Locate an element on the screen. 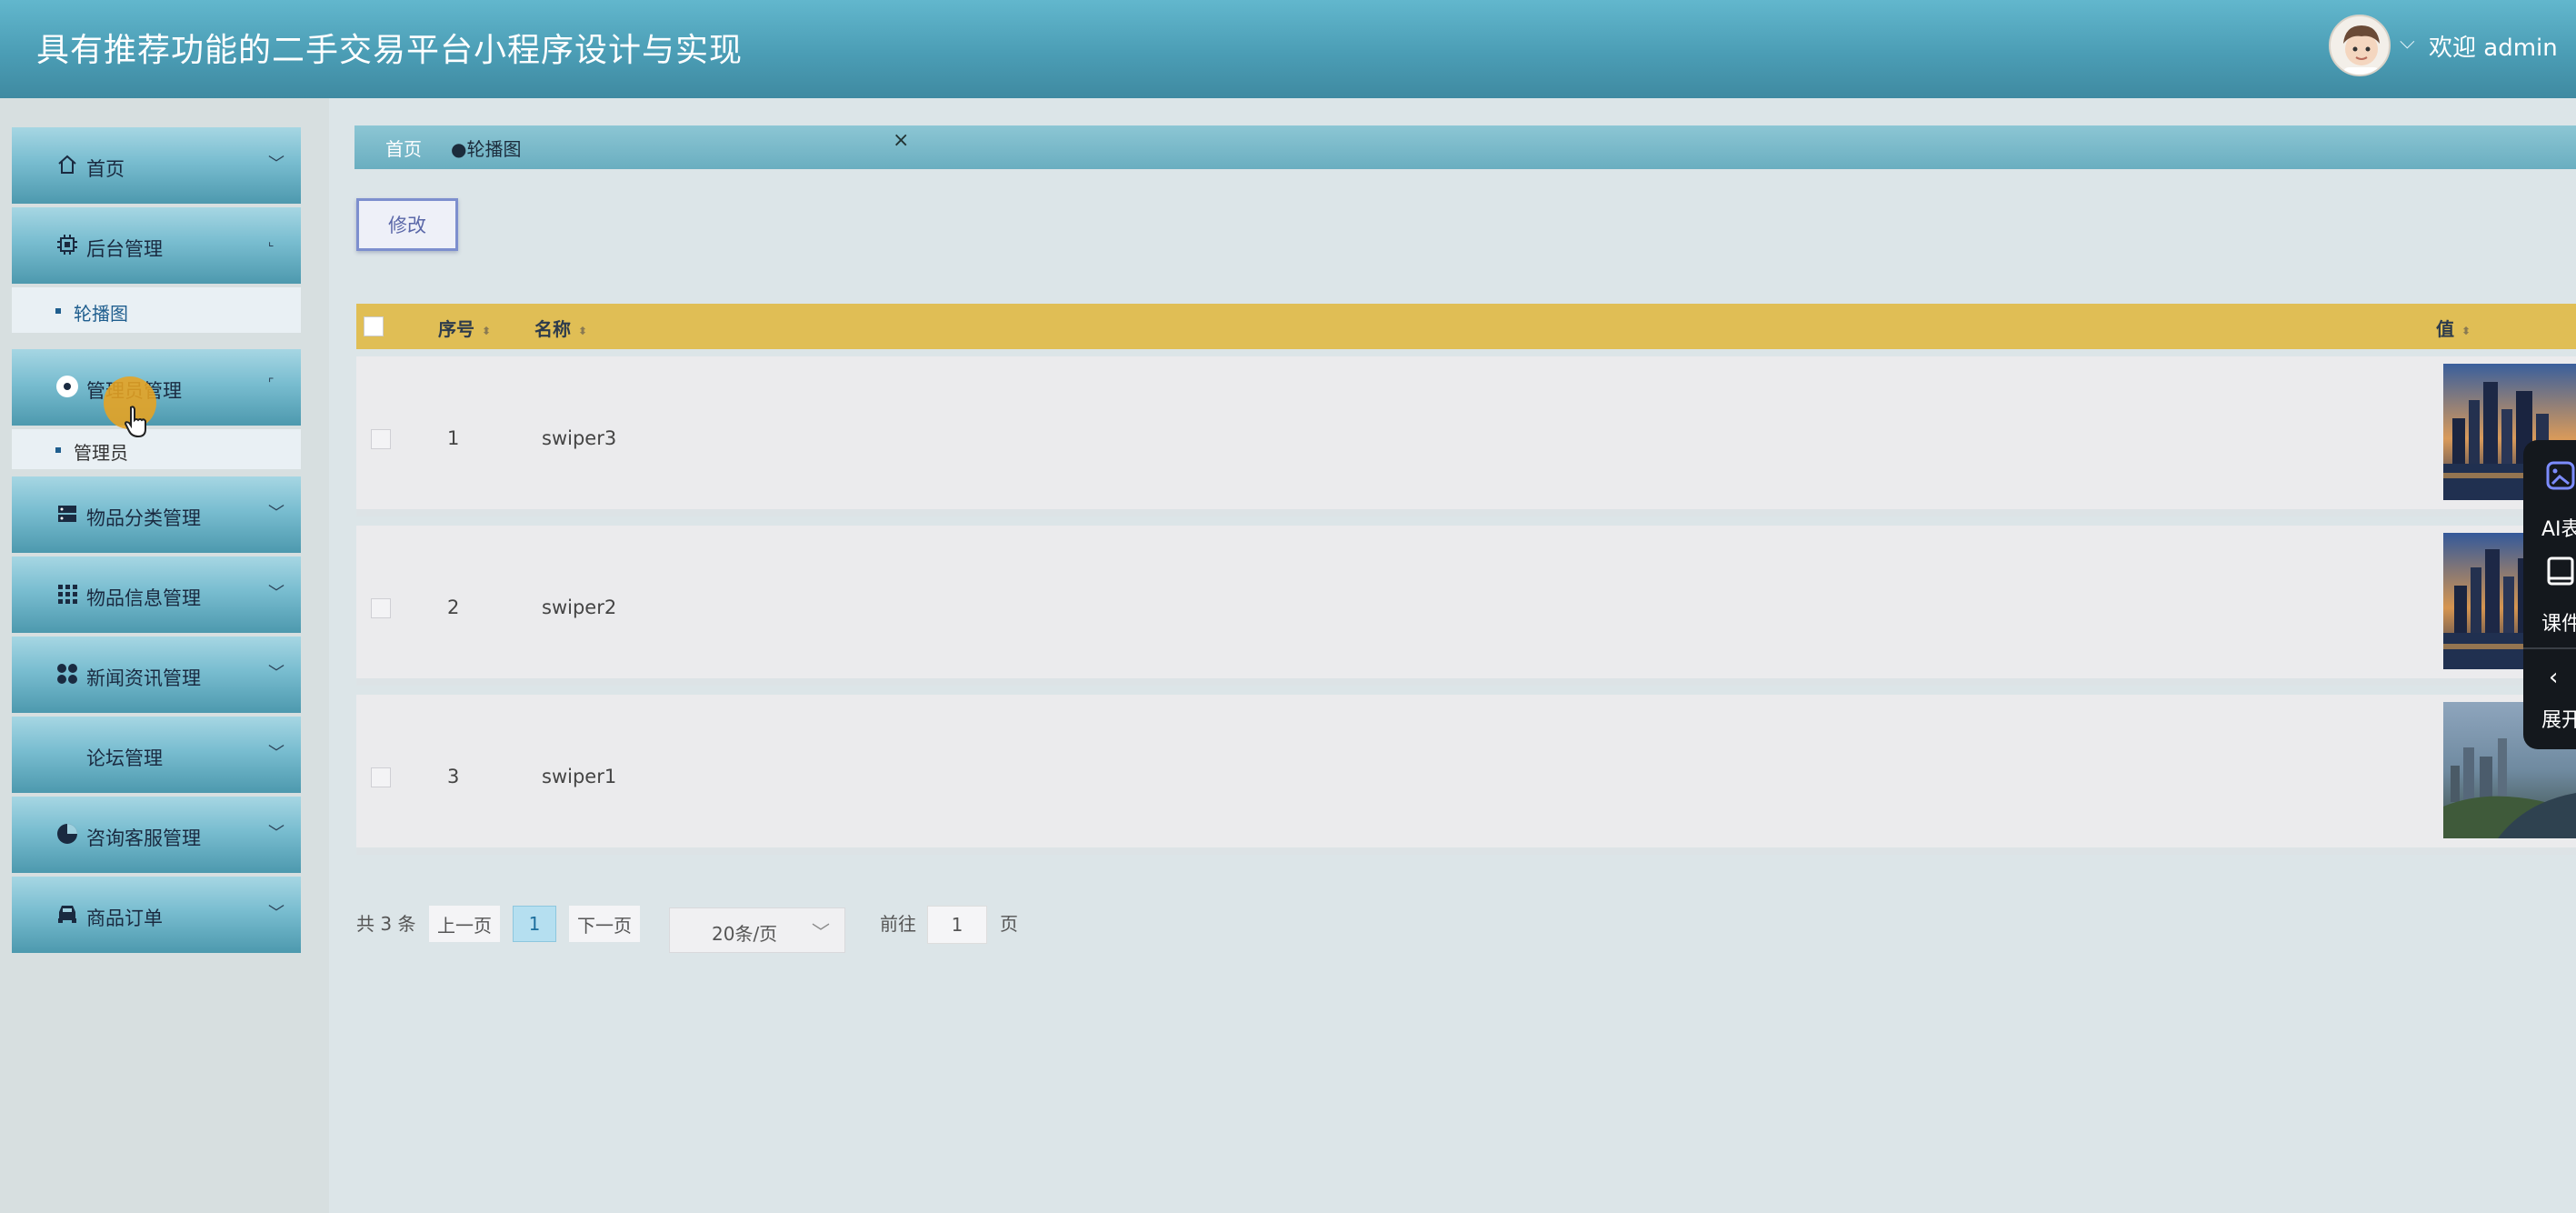  table-header: 序号 ⬍ 名称 ⬍ 值 ⬍ is located at coordinates (1466, 326).